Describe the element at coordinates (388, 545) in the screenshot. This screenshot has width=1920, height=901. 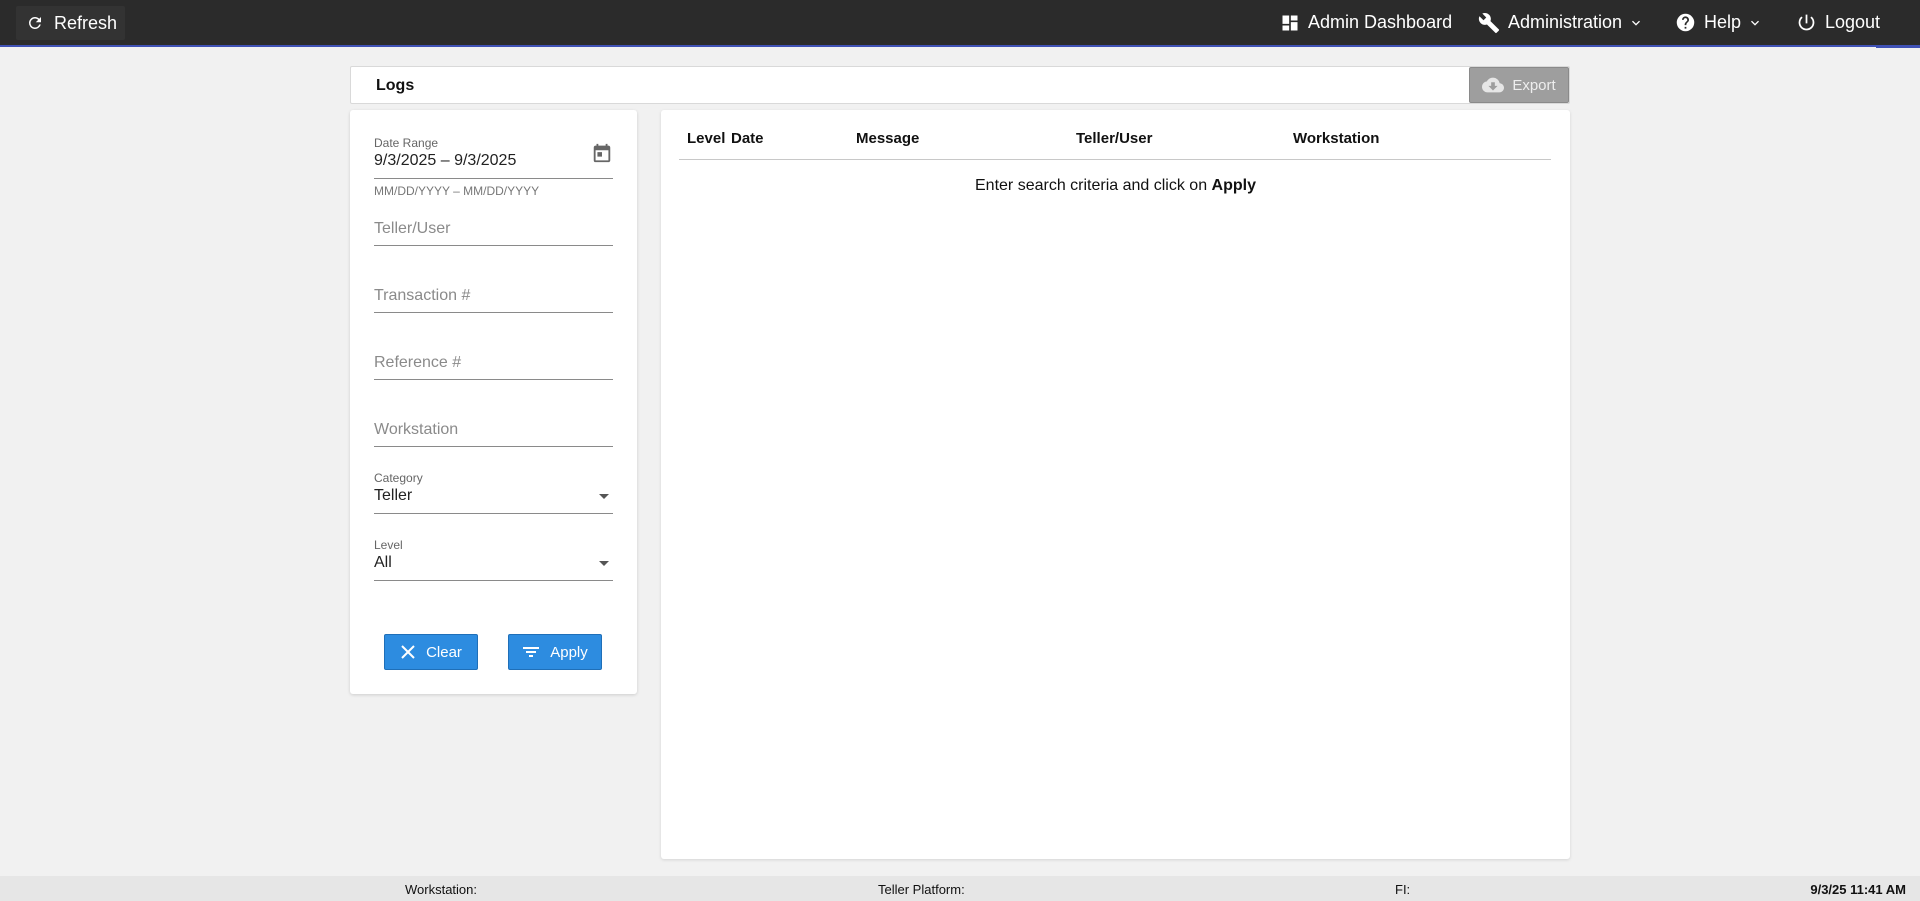
I see `level-label: Level` at that location.